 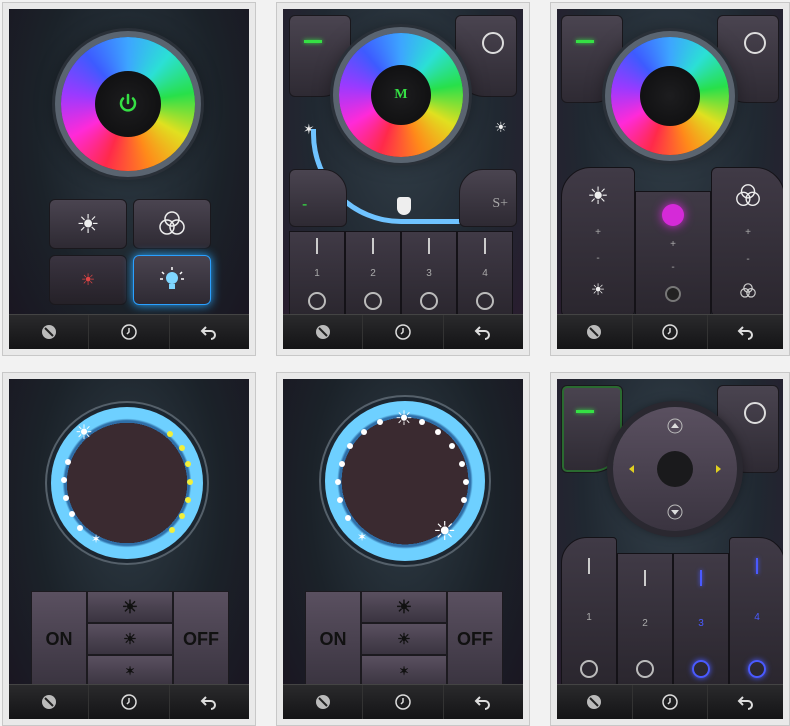 I want to click on arrow-right-icon, so click(x=718, y=469).